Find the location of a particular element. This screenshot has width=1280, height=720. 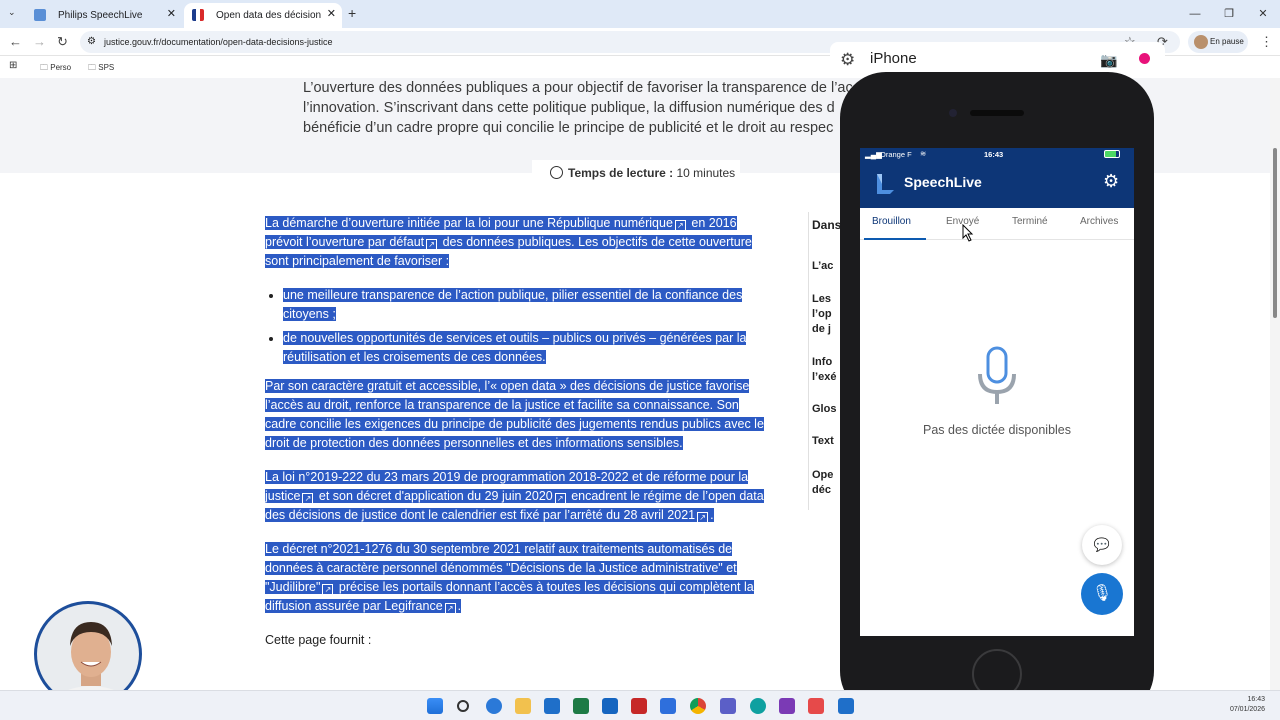

profile-label: En pause is located at coordinates (1227, 41).